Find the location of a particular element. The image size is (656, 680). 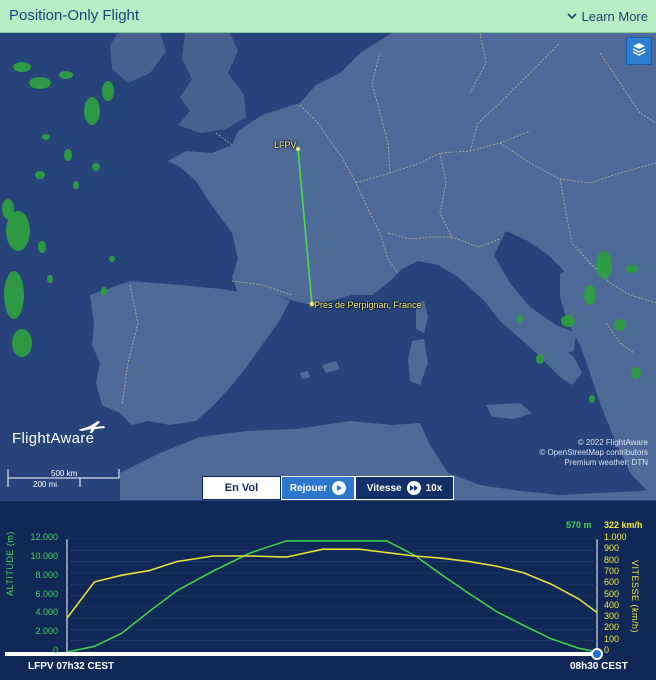

altitude-tick: 8.000 is located at coordinates (46, 574).